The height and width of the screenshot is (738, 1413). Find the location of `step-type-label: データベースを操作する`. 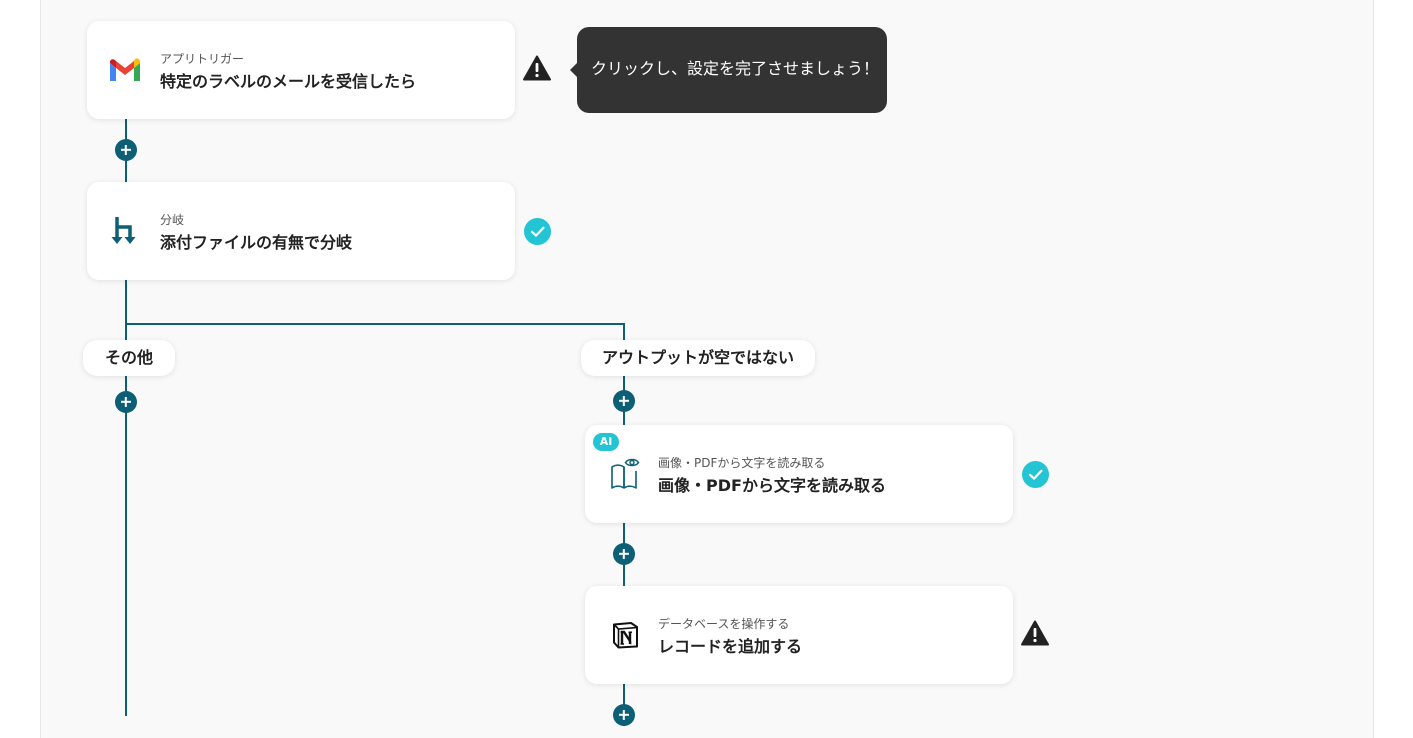

step-type-label: データベースを操作する is located at coordinates (724, 624).